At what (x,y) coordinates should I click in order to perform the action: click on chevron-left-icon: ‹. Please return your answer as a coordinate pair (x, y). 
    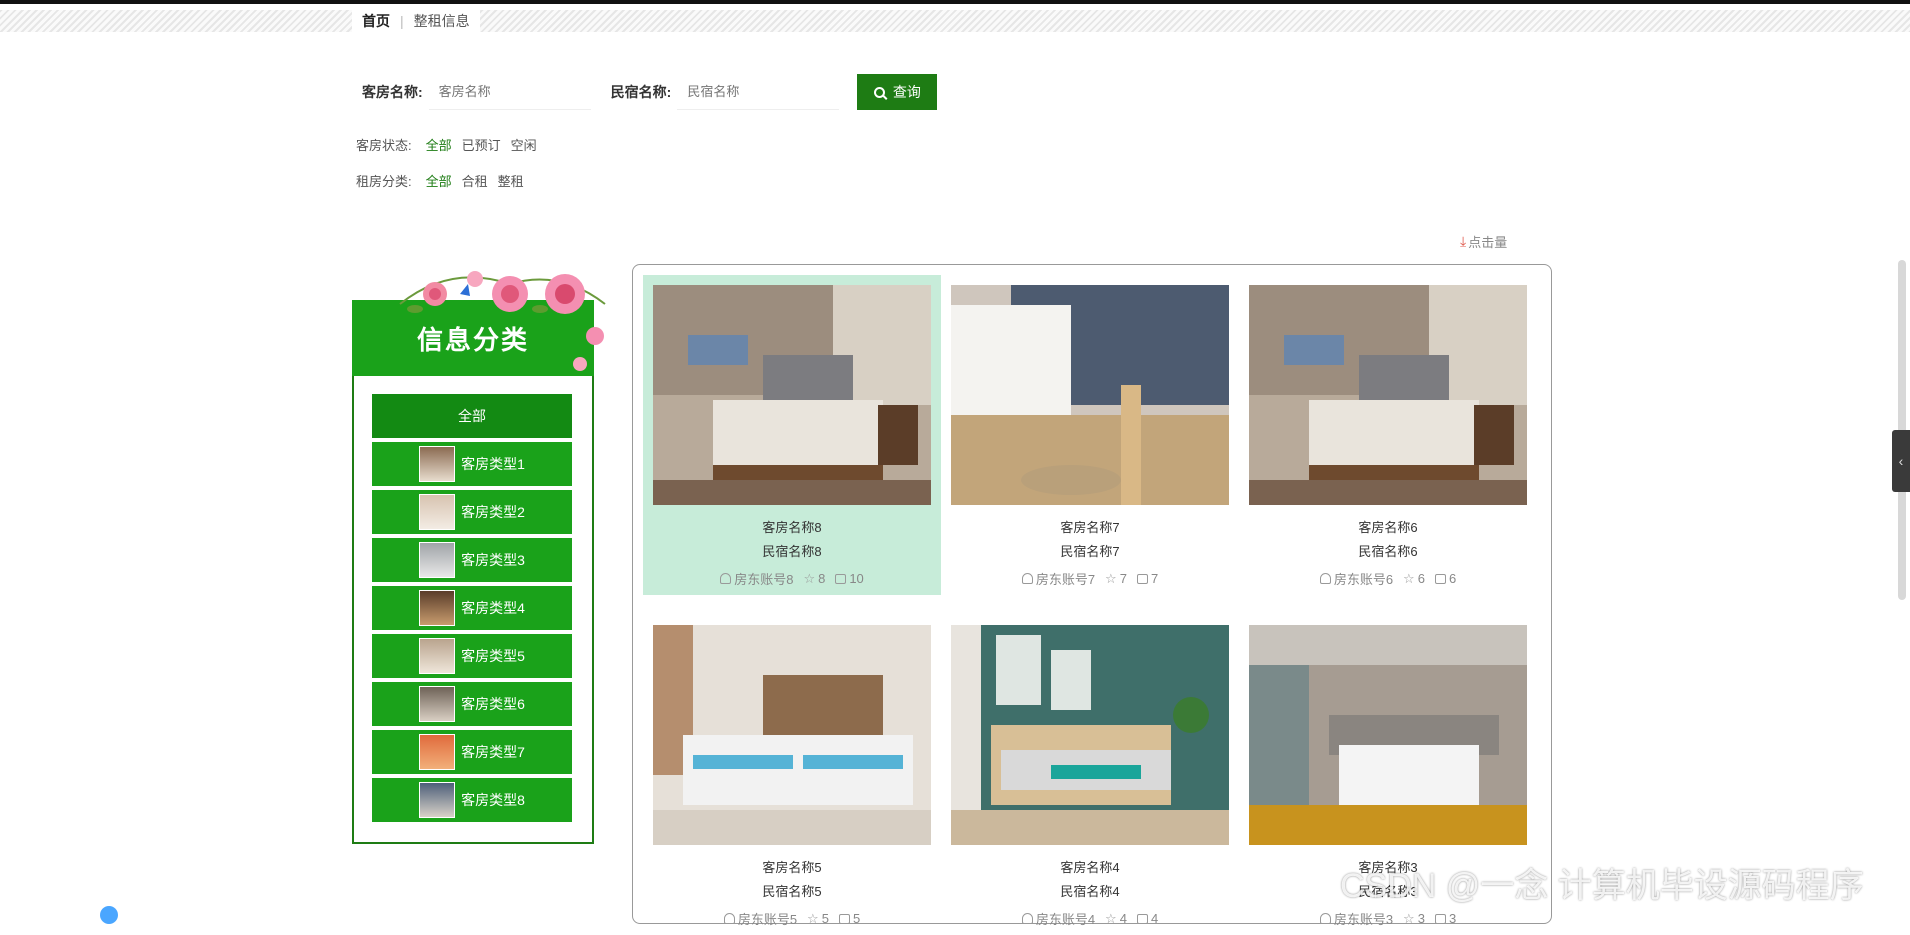
    Looking at the image, I should click on (1901, 461).